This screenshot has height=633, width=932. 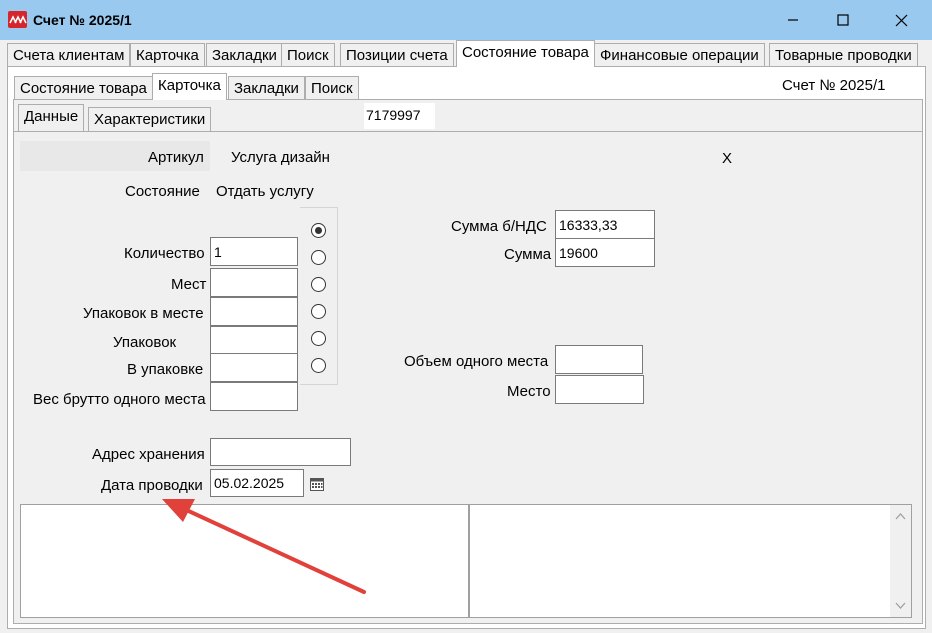 What do you see at coordinates (189, 86) in the screenshot?
I see `subtab-card: Карточка` at bounding box center [189, 86].